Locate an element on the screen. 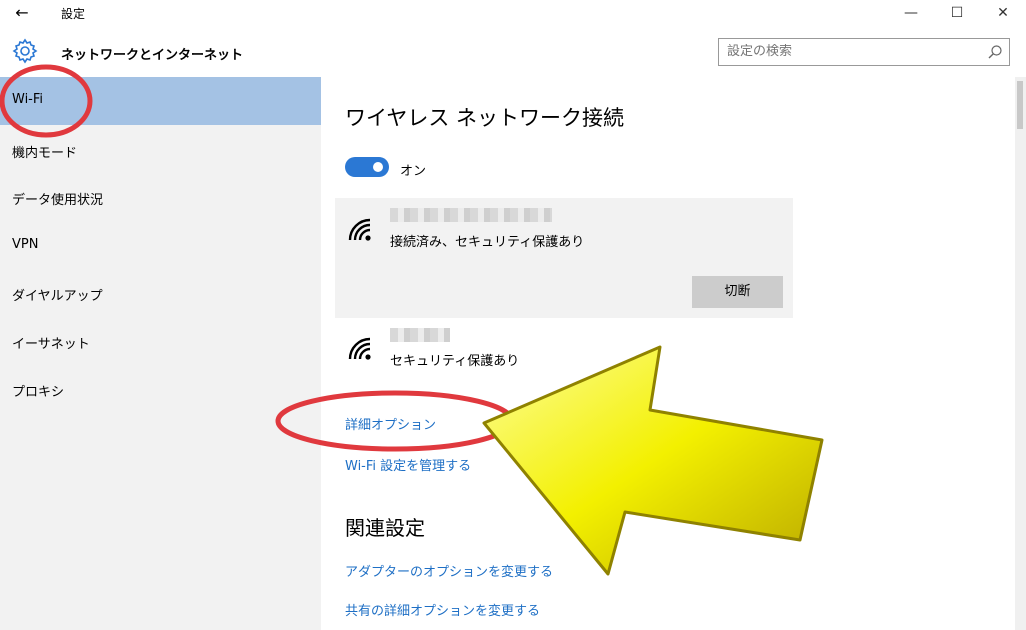 The image size is (1026, 630). sidebar-item-ethernet: イーサネット is located at coordinates (160, 342).